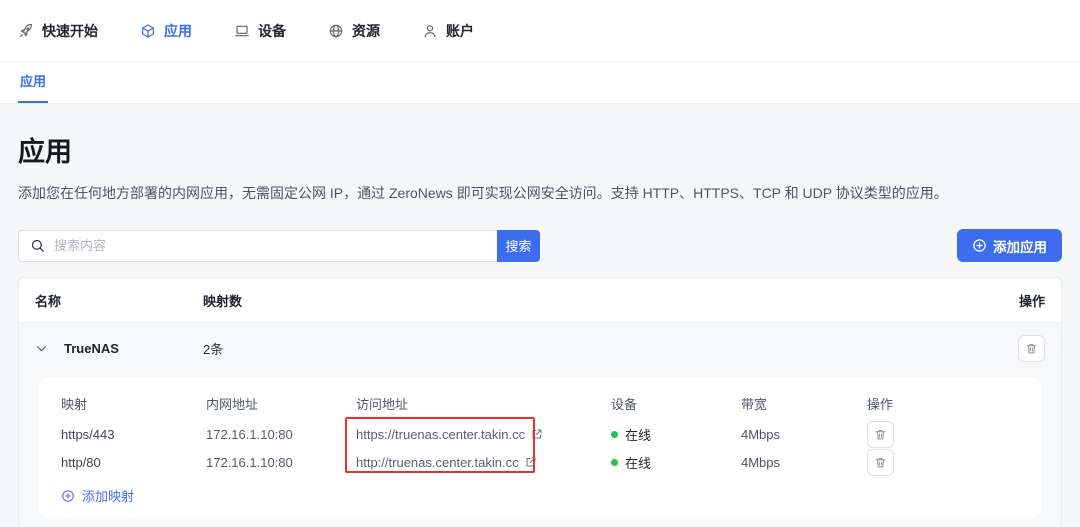 The width and height of the screenshot is (1080, 527). Describe the element at coordinates (232, 404) in the screenshot. I see `header-internal-address: 内网地址` at that location.